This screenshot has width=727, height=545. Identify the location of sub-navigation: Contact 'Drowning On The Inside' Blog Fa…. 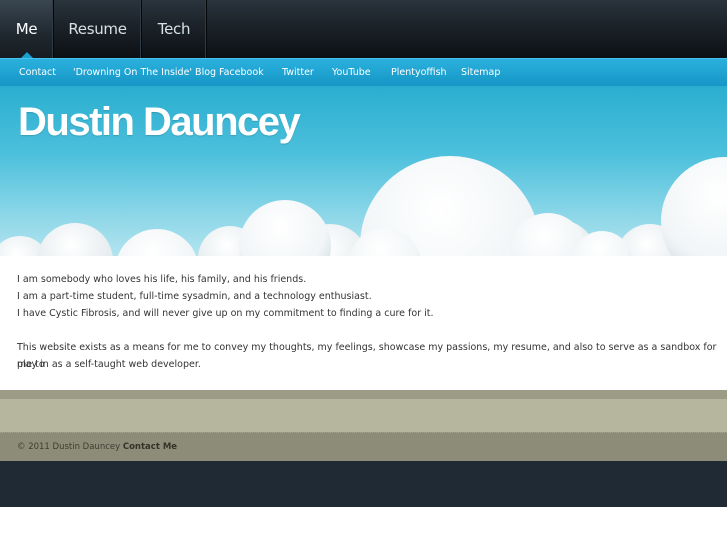
(363, 72).